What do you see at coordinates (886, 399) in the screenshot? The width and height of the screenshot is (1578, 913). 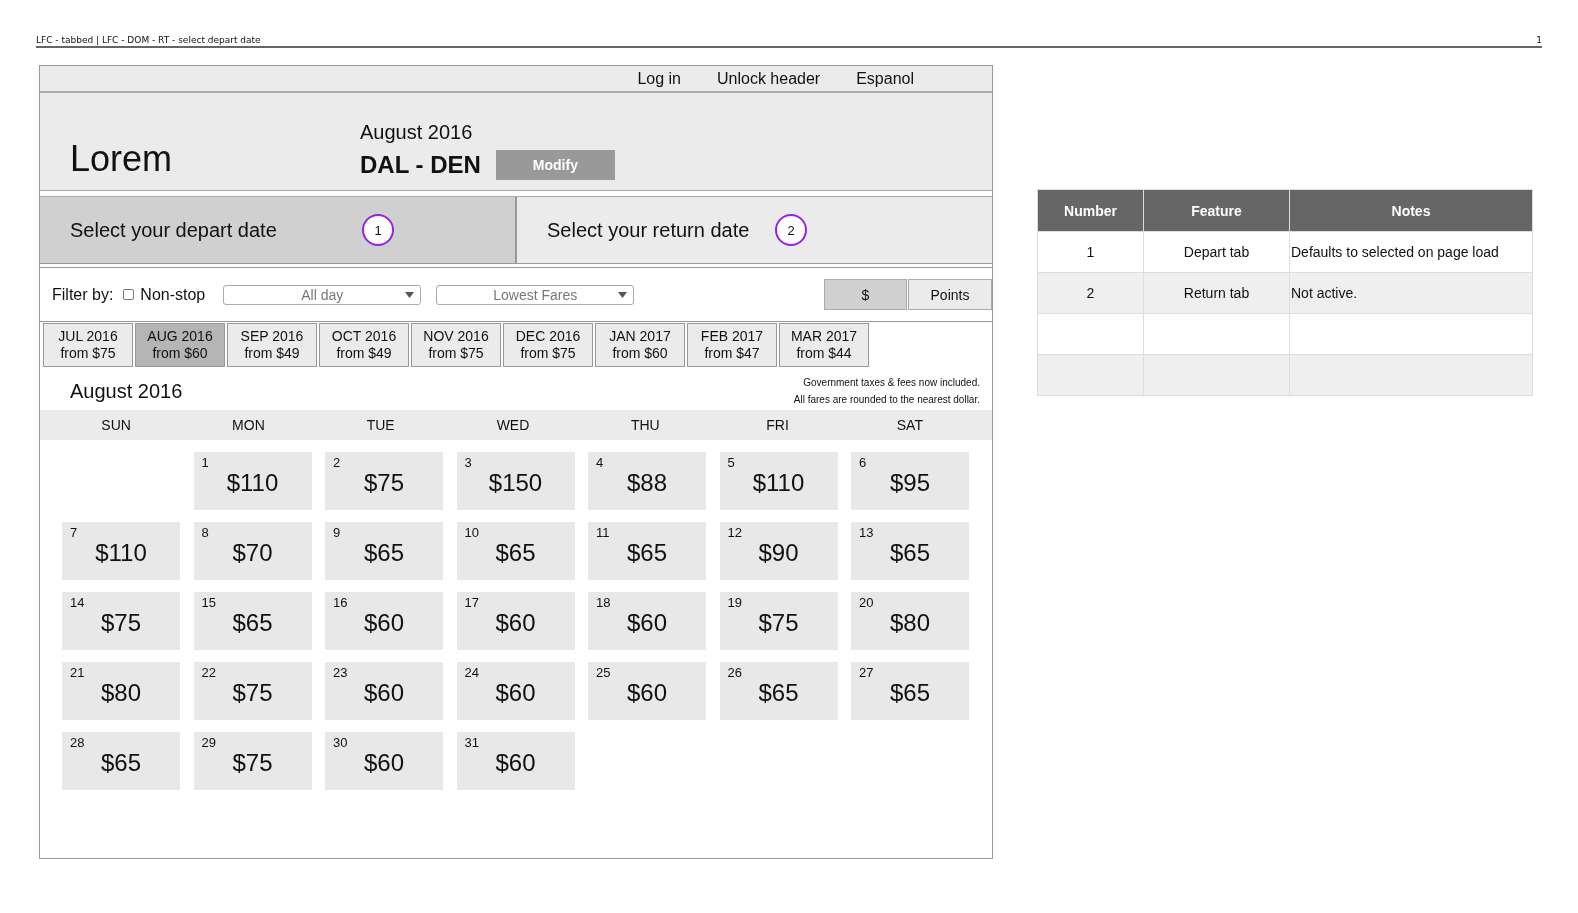 I see `fare-note: All fares are rounded to the nearest dollar.` at bounding box center [886, 399].